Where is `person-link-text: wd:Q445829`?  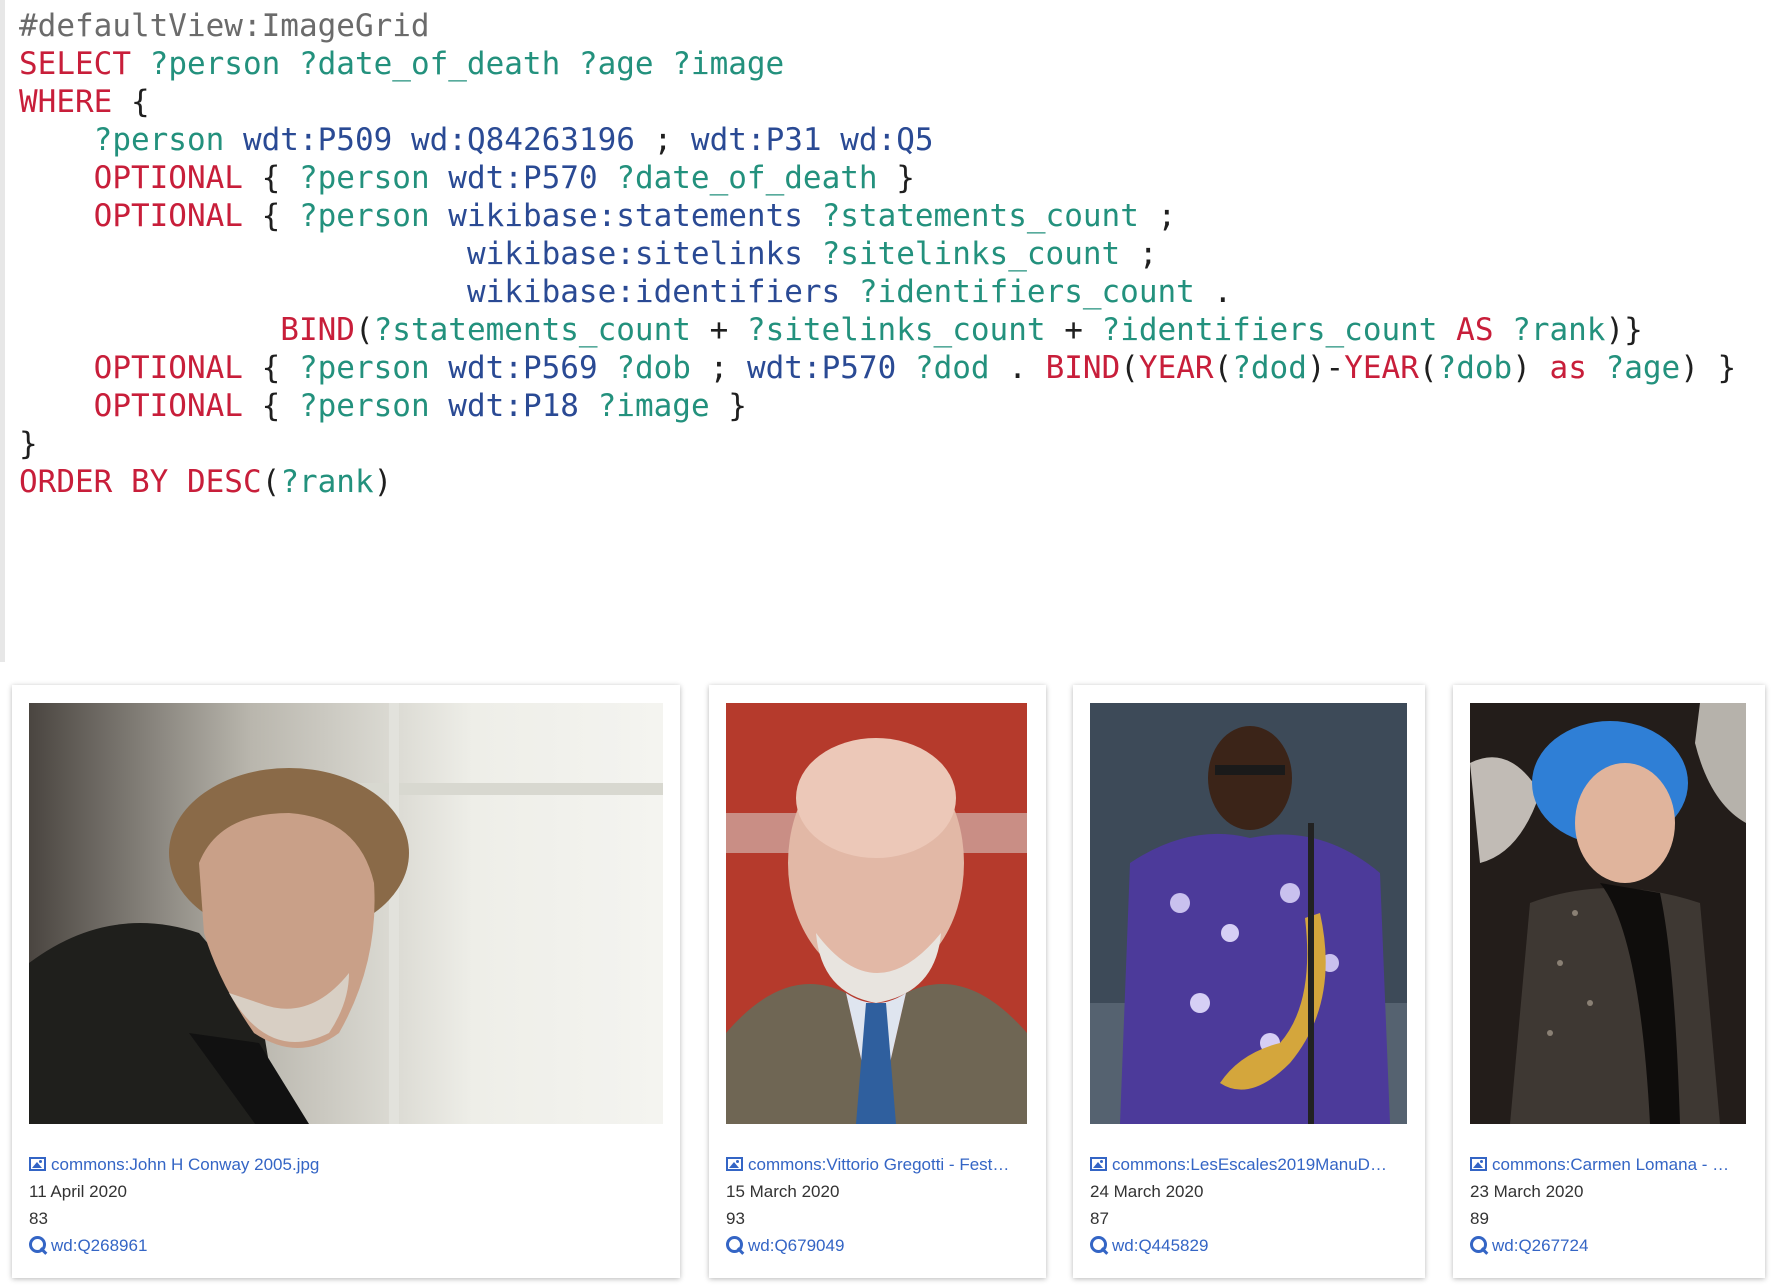
person-link-text: wd:Q445829 is located at coordinates (1160, 1245).